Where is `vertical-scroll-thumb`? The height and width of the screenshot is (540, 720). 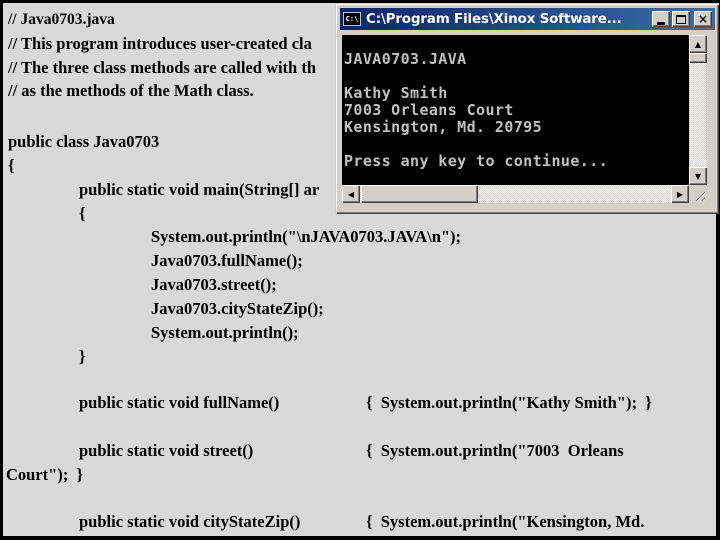
vertical-scroll-thumb is located at coordinates (698, 58).